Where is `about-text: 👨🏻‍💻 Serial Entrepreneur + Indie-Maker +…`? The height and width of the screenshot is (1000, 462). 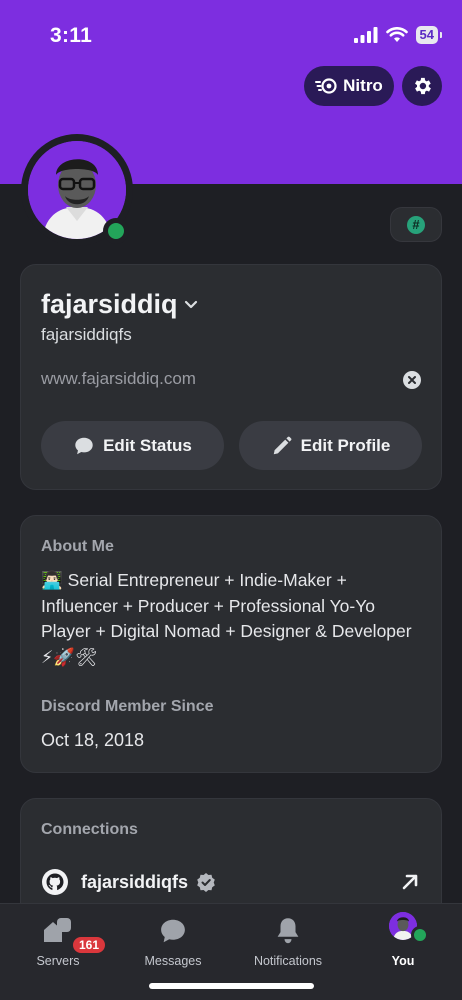 about-text: 👨🏻‍💻 Serial Entrepreneur + Indie-Maker +… is located at coordinates (226, 618).